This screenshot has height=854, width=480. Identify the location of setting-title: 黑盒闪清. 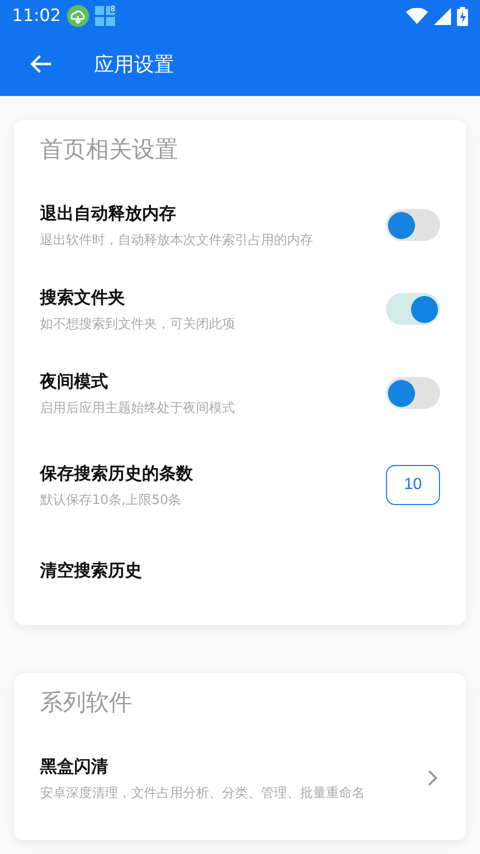
(74, 767).